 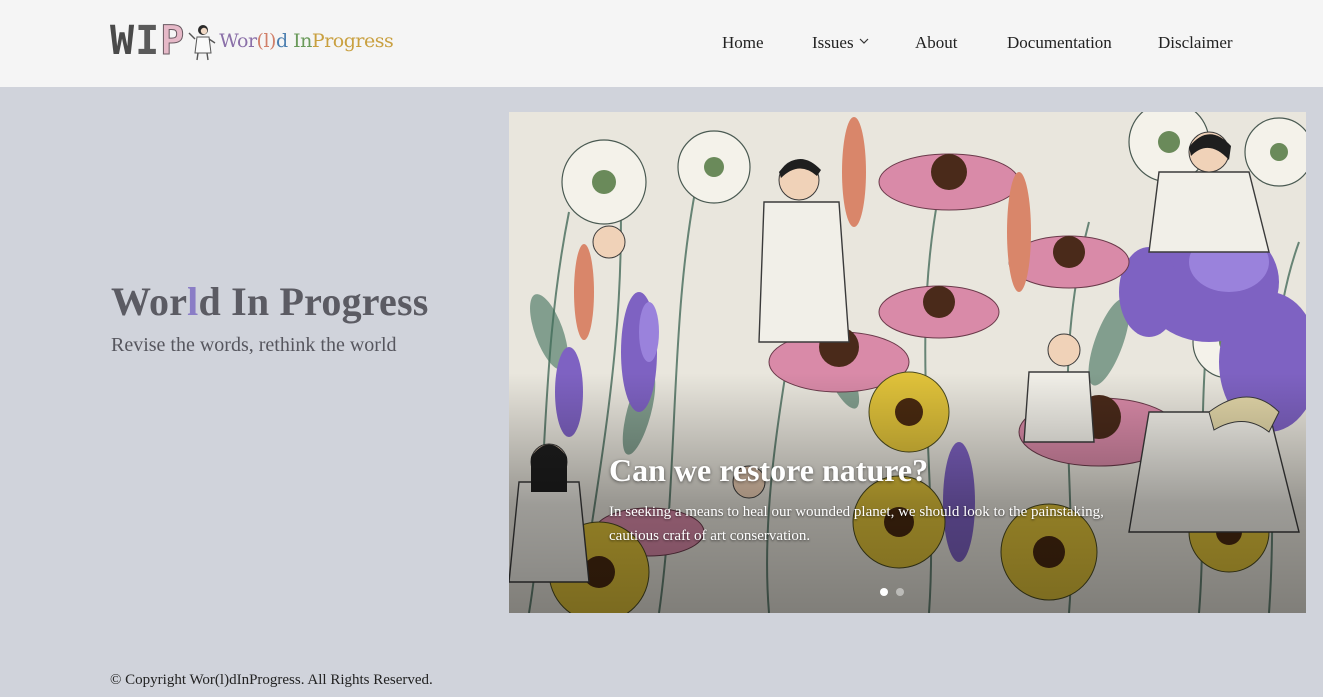 I want to click on carousel-indicators, so click(x=907, y=593).